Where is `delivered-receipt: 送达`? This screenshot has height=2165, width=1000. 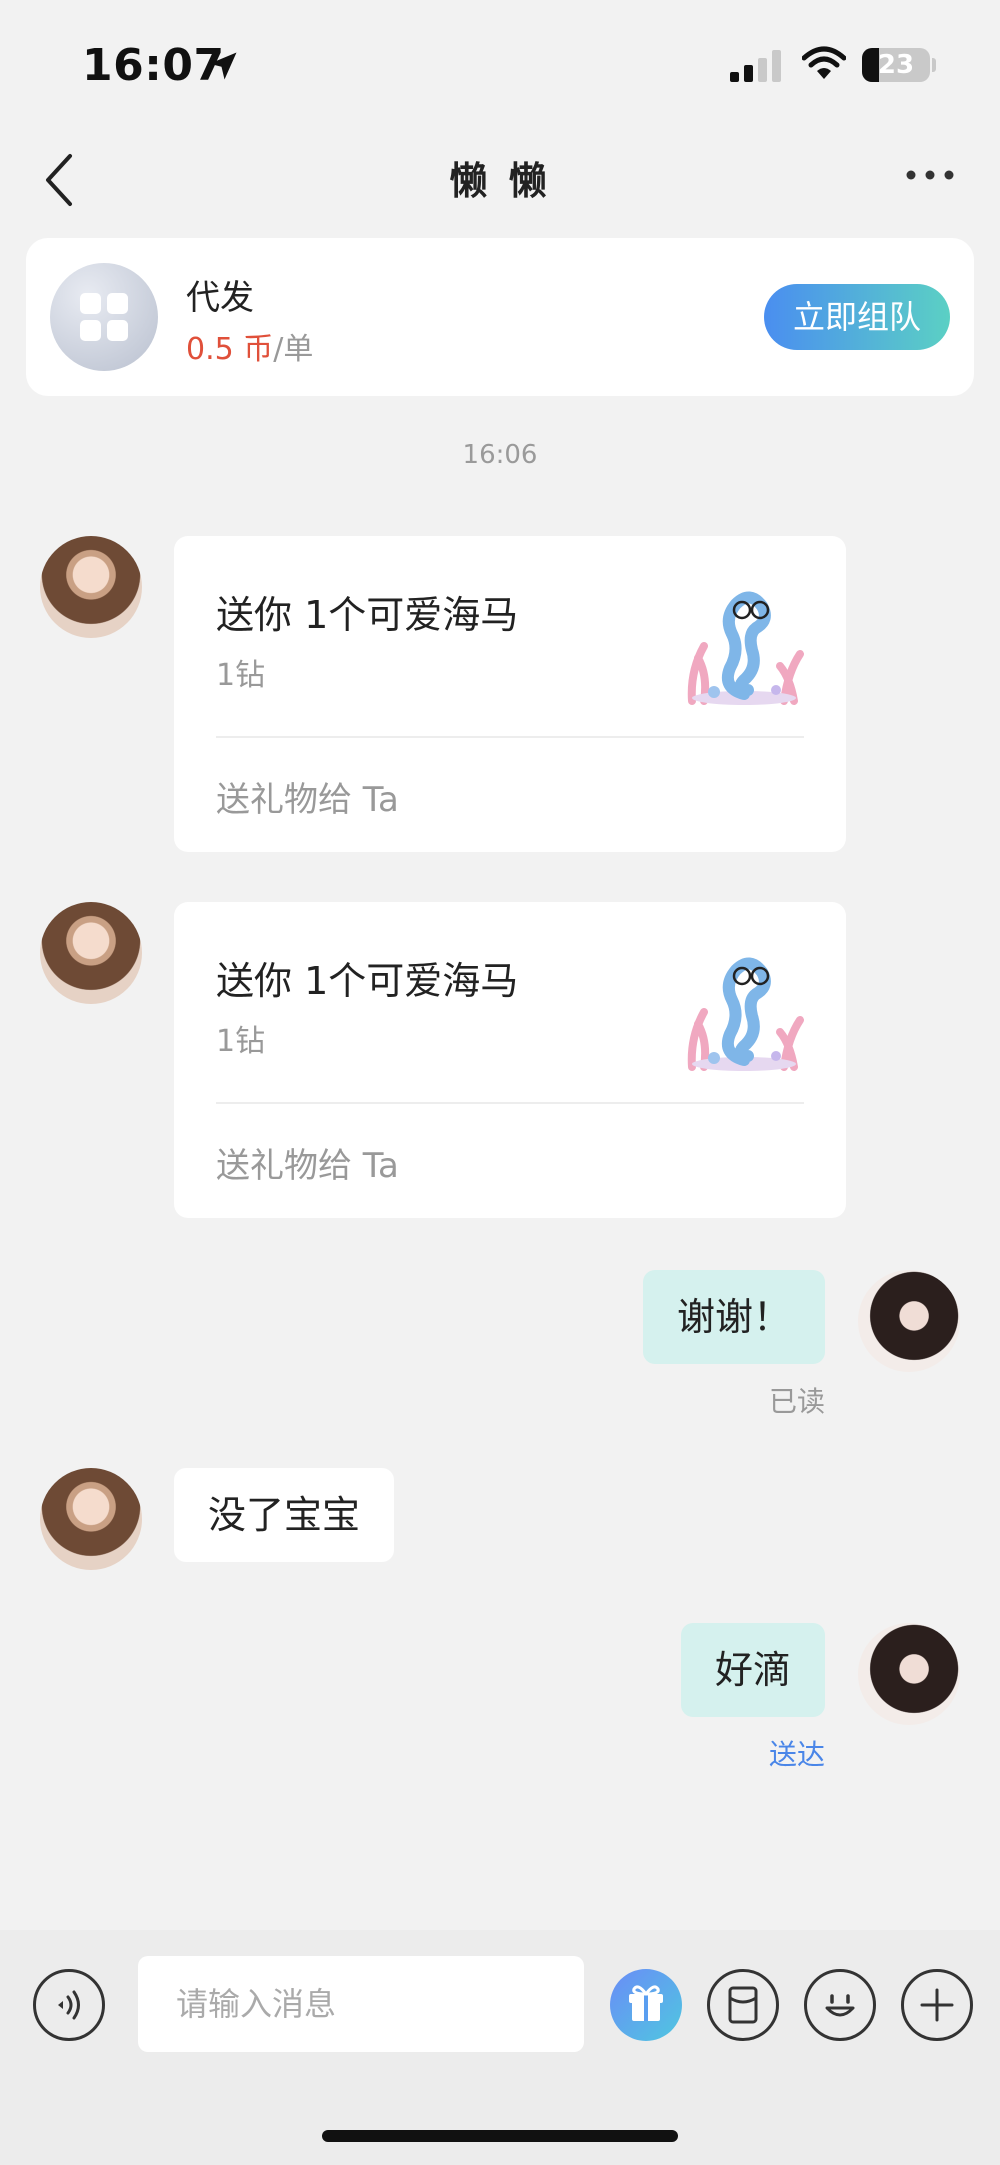
delivered-receipt: 送达 is located at coordinates (796, 1754).